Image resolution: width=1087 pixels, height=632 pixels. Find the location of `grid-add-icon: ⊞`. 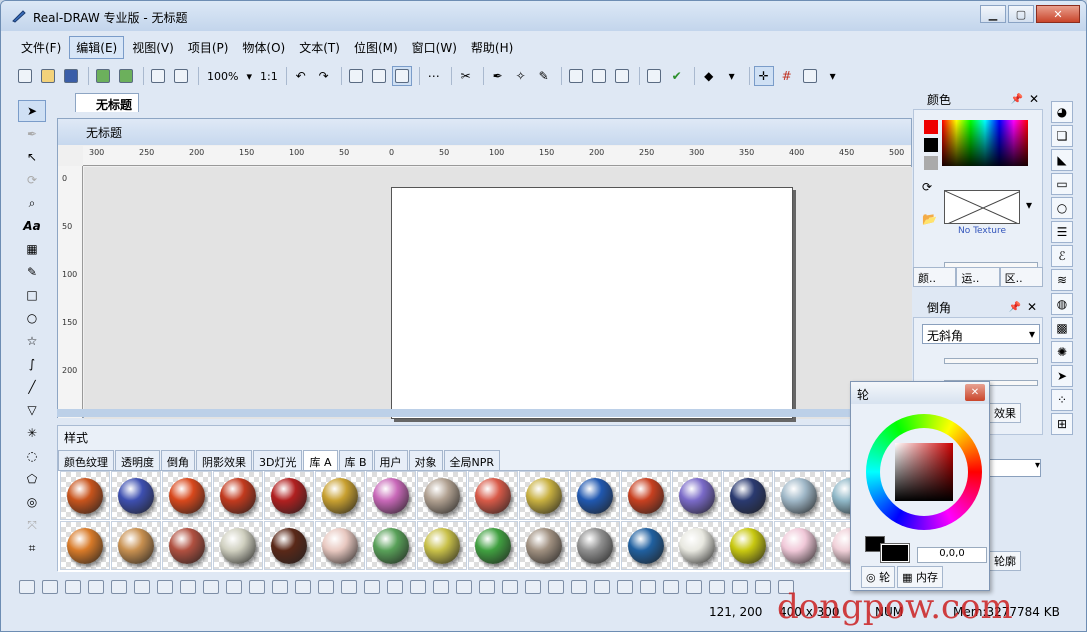

grid-add-icon: ⊞ is located at coordinates (1062, 424).